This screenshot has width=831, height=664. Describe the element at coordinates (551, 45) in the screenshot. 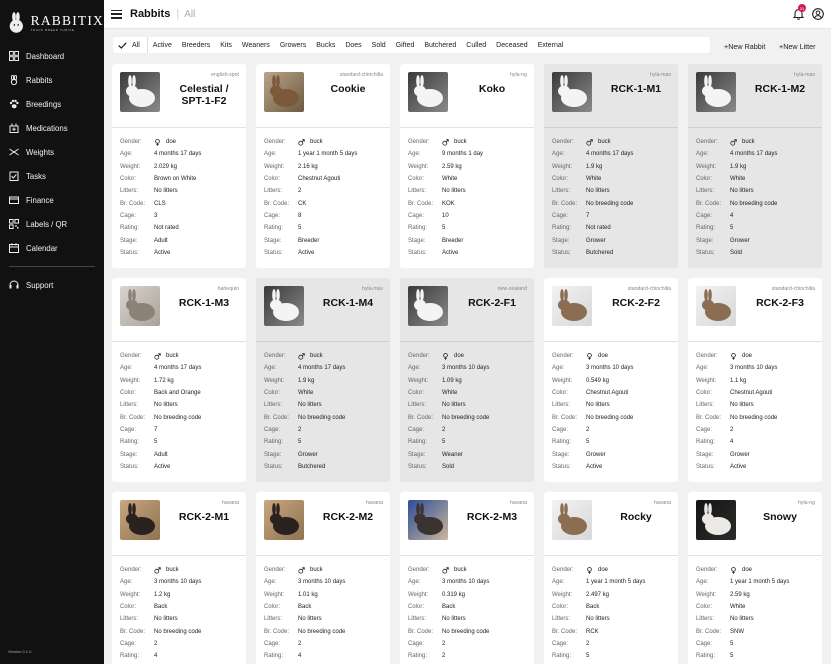

I see `tab-external: External` at that location.